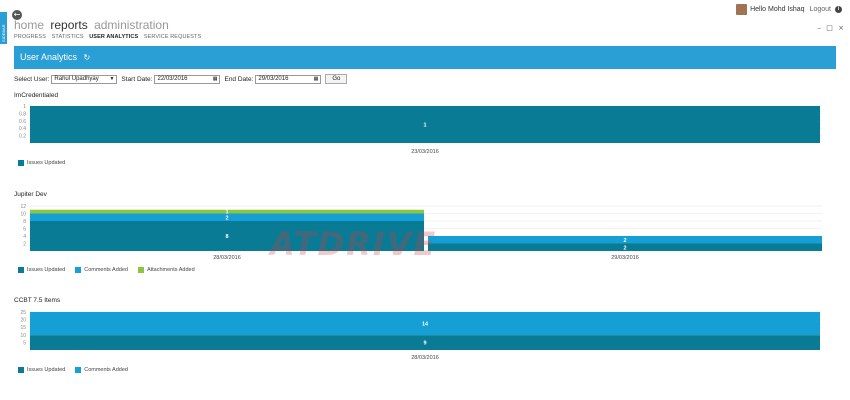 The width and height of the screenshot is (850, 400). What do you see at coordinates (112, 78) in the screenshot?
I see `chevron-down-icon: ▼` at bounding box center [112, 78].